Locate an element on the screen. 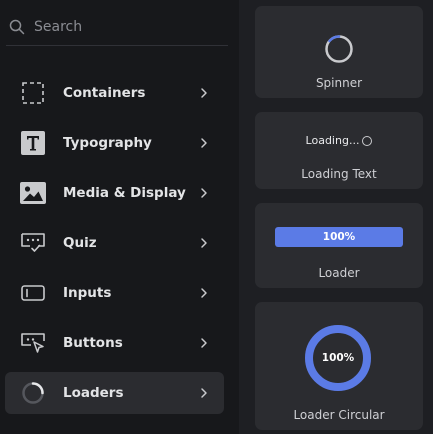 The height and width of the screenshot is (434, 433). image-icon is located at coordinates (32, 193).